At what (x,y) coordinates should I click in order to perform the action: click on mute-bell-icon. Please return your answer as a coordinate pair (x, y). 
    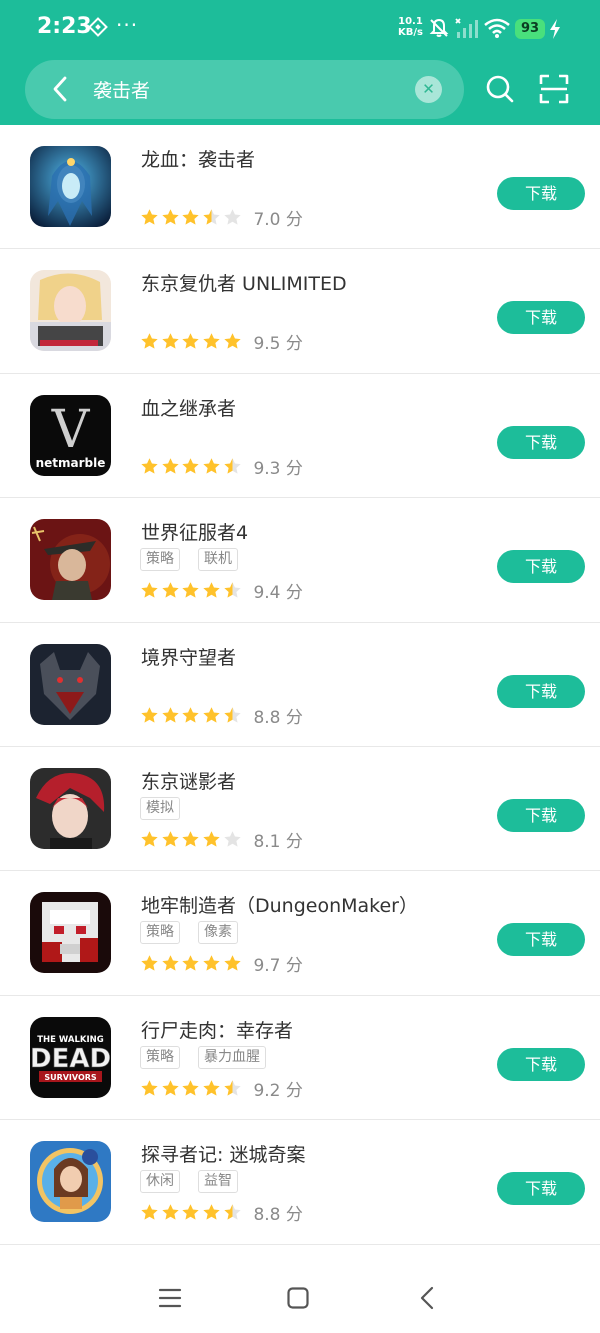
    Looking at the image, I should click on (439, 27).